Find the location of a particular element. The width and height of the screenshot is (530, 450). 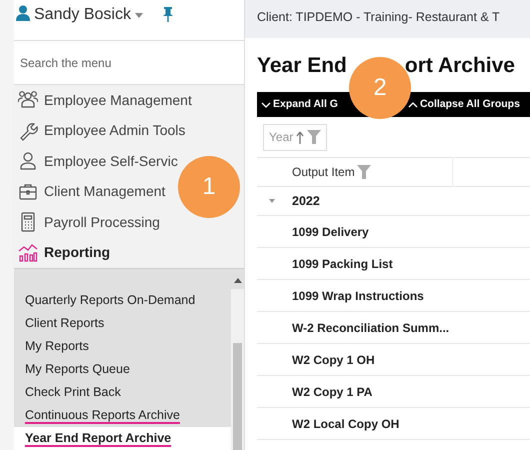

expand-button: Expand All G is located at coordinates (299, 104).